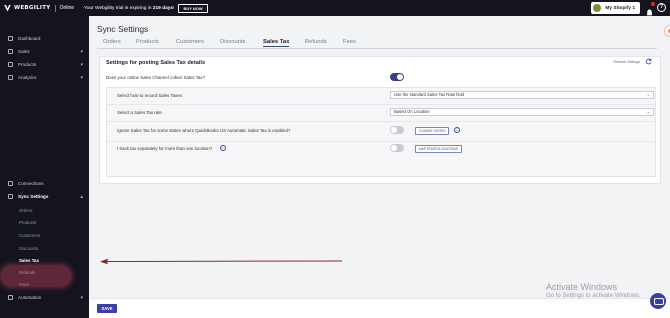 The height and width of the screenshot is (318, 670). I want to click on annotation-arrow, so click(221, 261).